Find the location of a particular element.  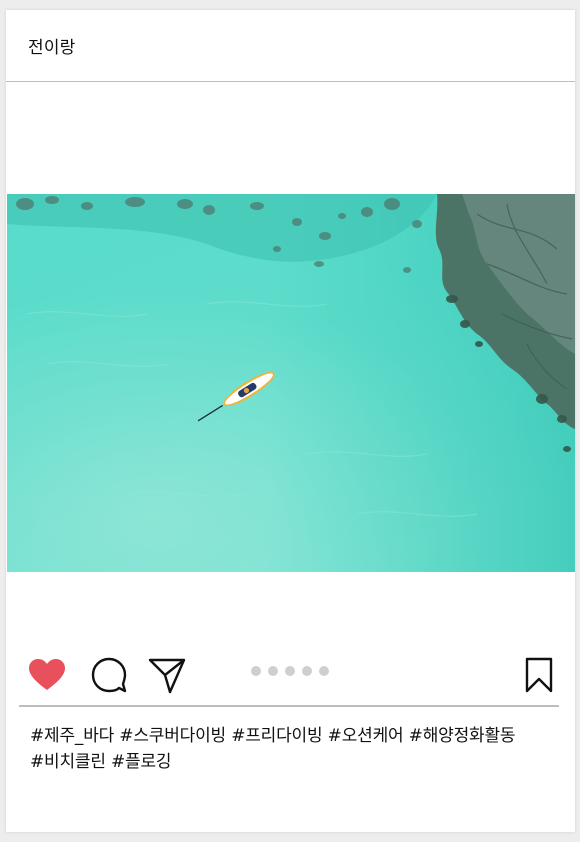

action-bar is located at coordinates (290, 678).